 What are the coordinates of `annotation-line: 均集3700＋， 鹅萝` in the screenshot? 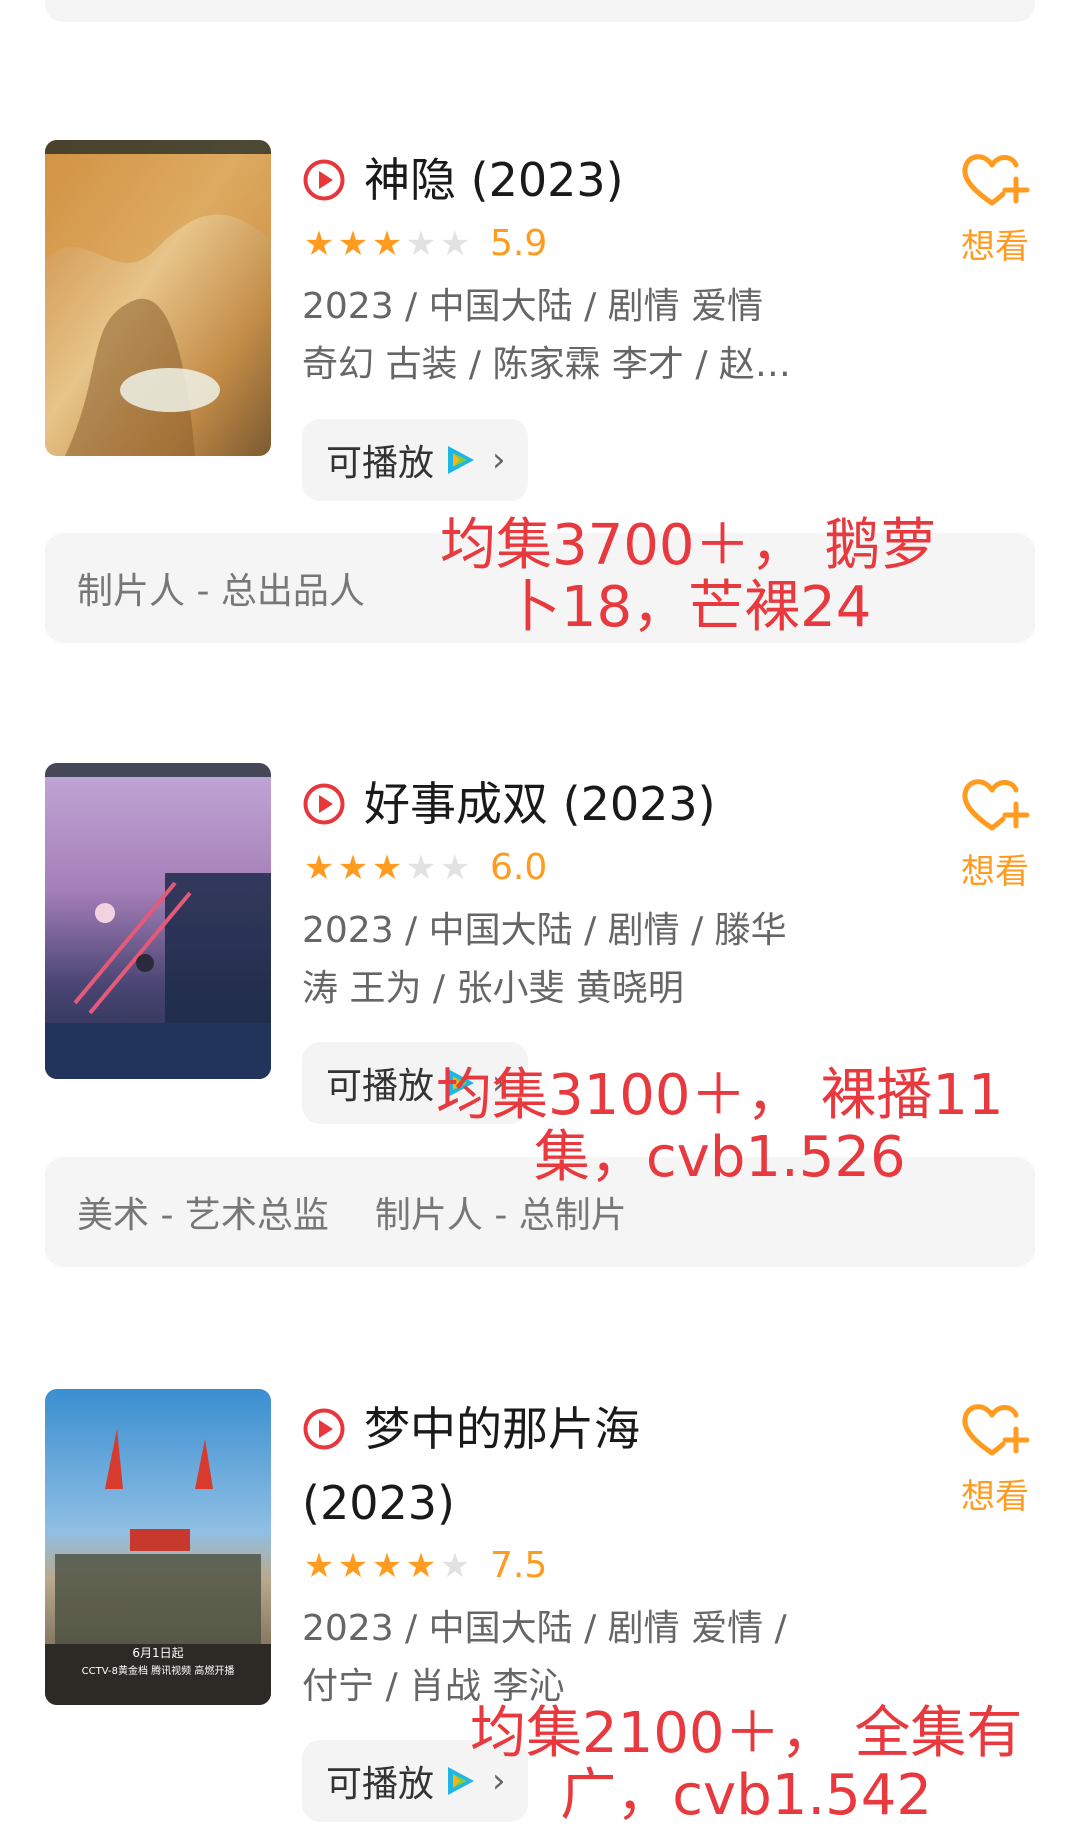 It's located at (688, 545).